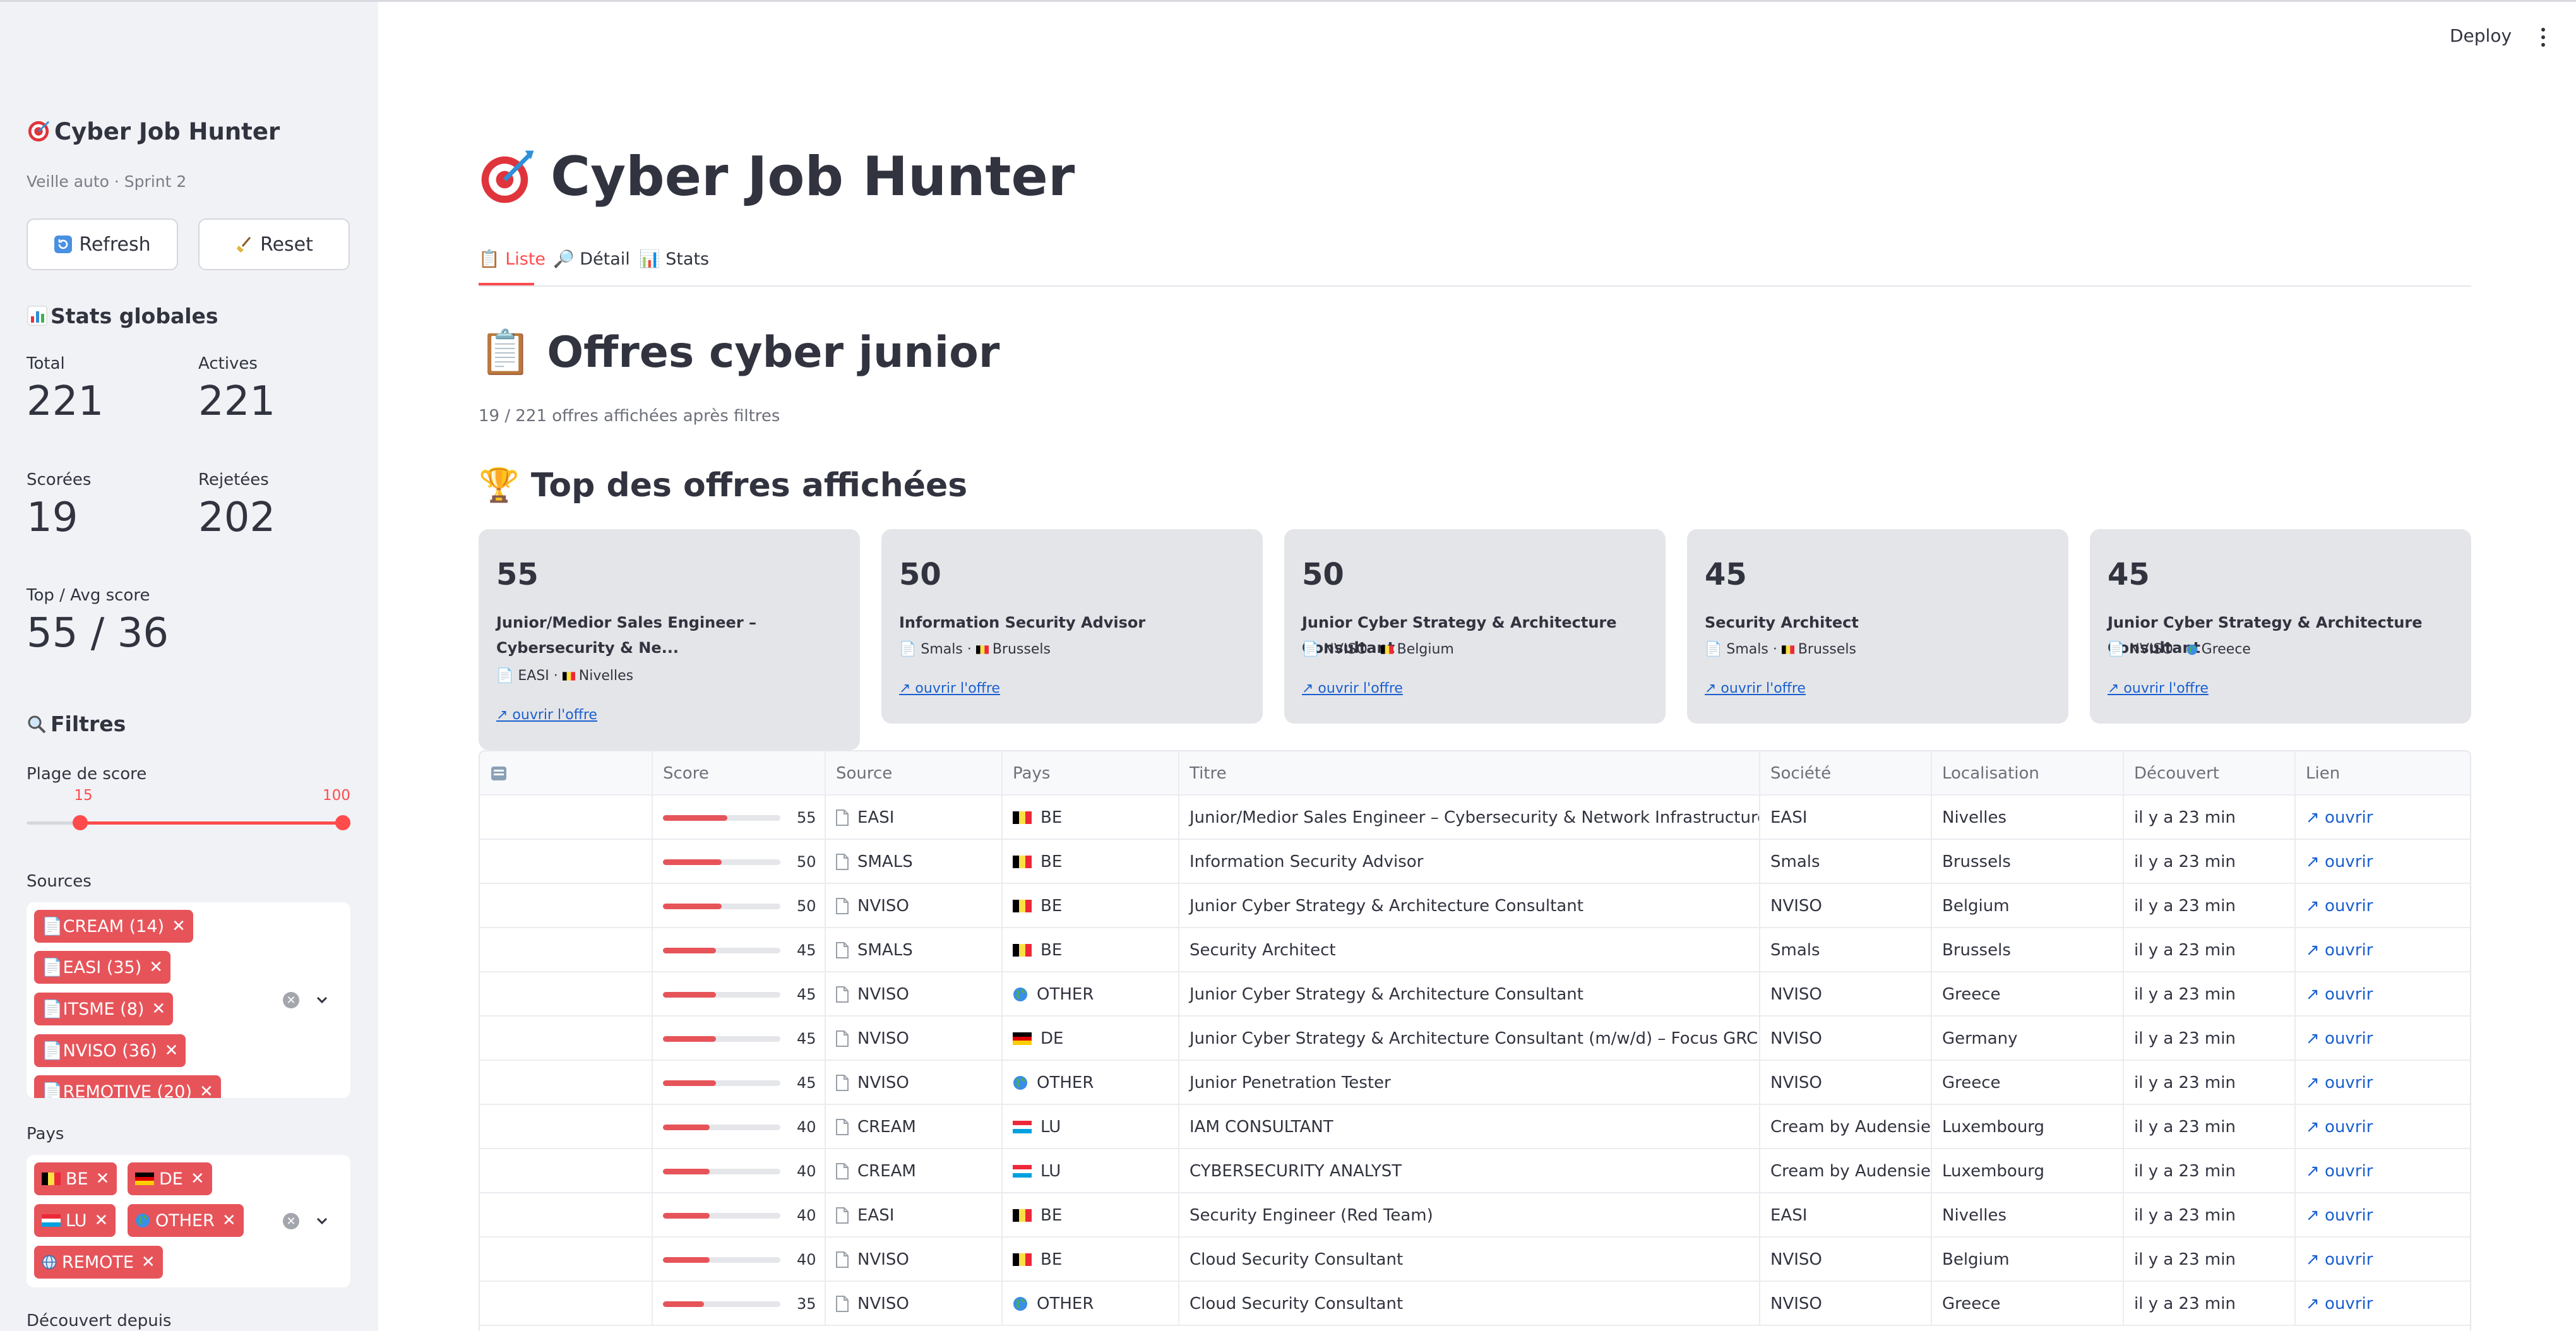 The height and width of the screenshot is (1331, 2576). I want to click on score-range-slider: 15 100, so click(188, 808).